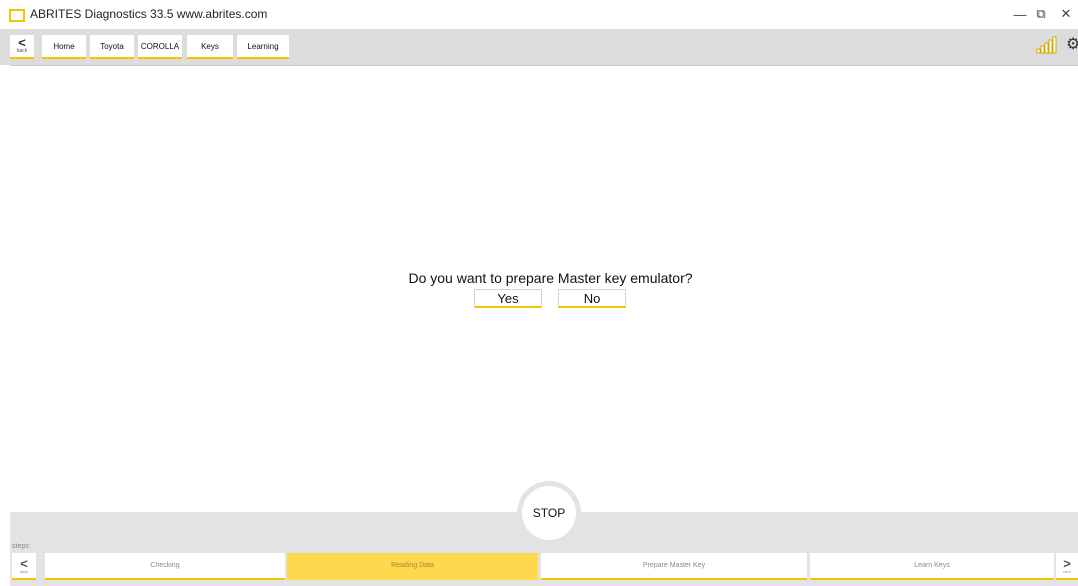  I want to click on breadcrumb-corolla: COROLLA, so click(160, 47).